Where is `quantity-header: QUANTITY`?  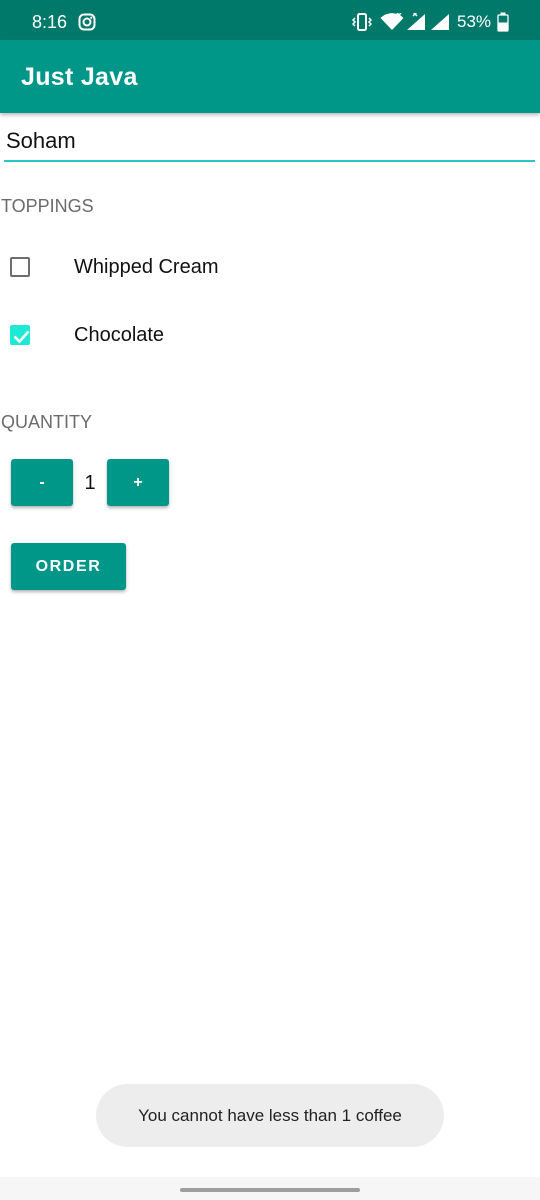 quantity-header: QUANTITY is located at coordinates (47, 422).